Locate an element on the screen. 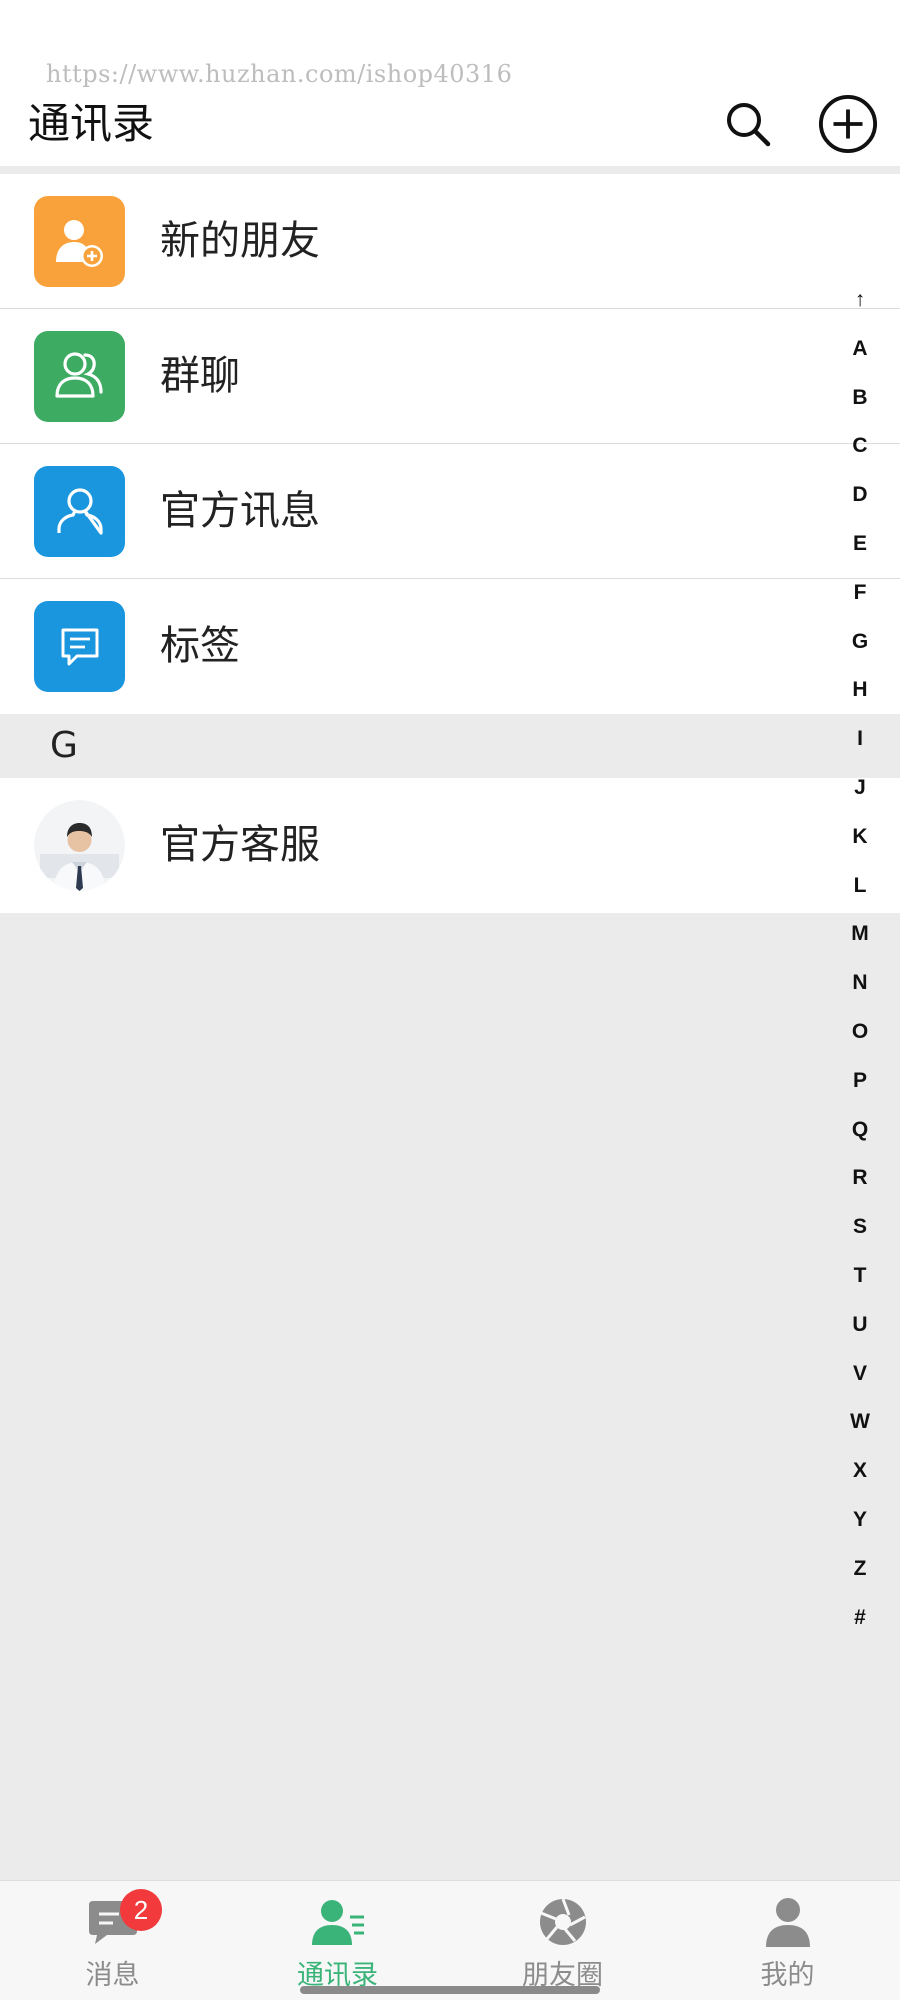  index-letter: Q is located at coordinates (860, 1130).